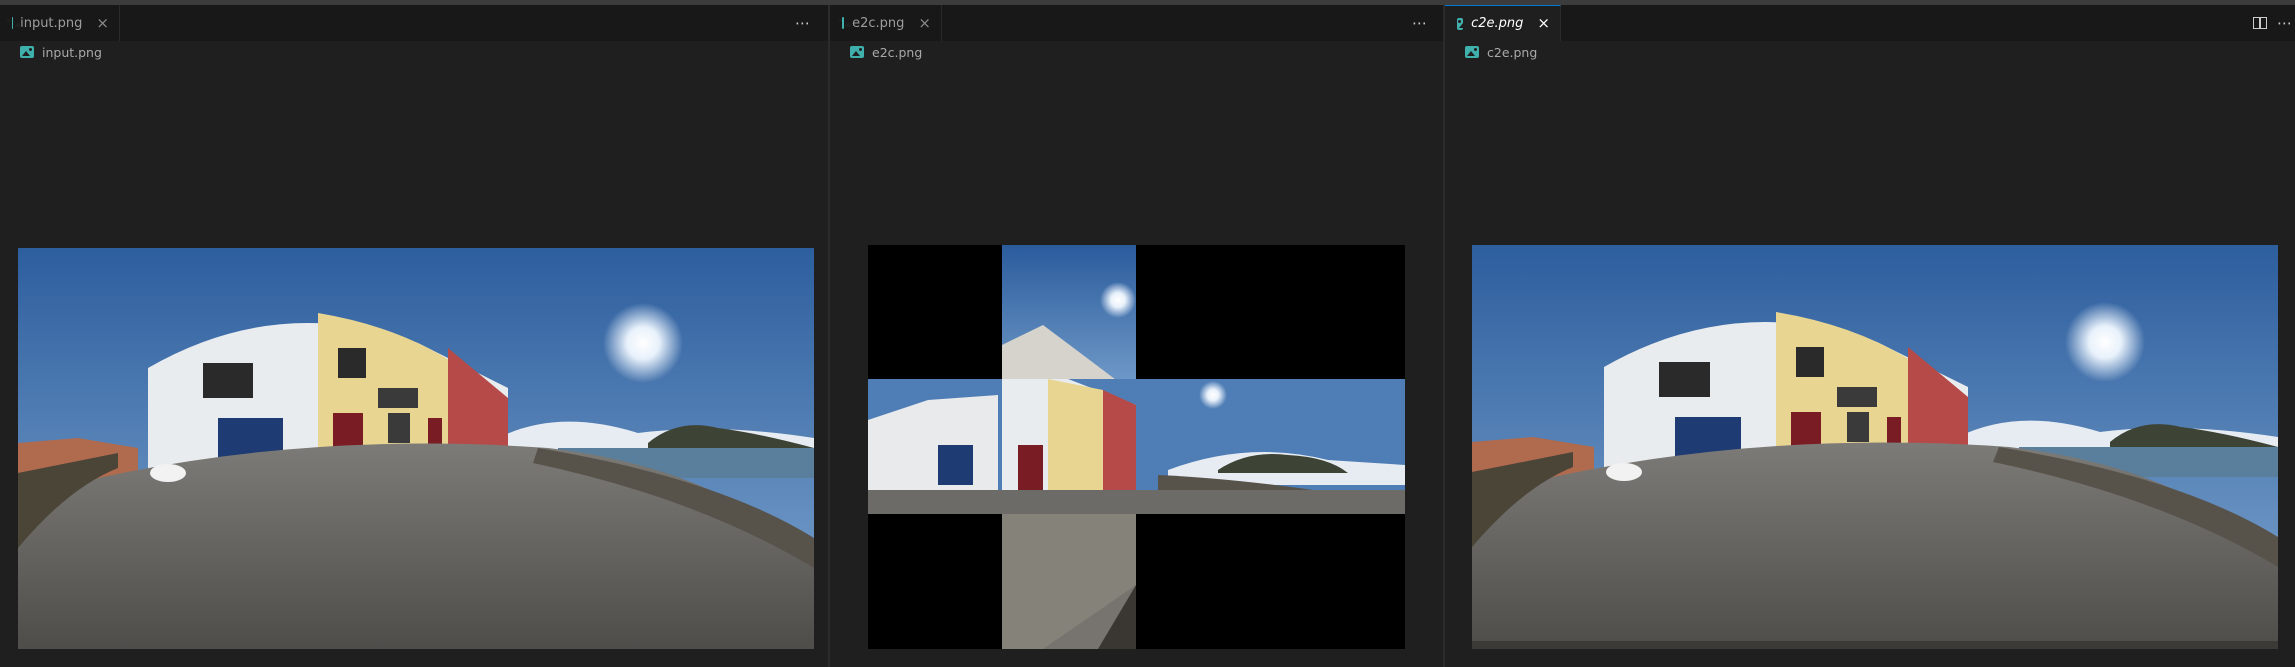 The image size is (2295, 667). Describe the element at coordinates (72, 52) in the screenshot. I see `breadcrumb-label: input.png` at that location.